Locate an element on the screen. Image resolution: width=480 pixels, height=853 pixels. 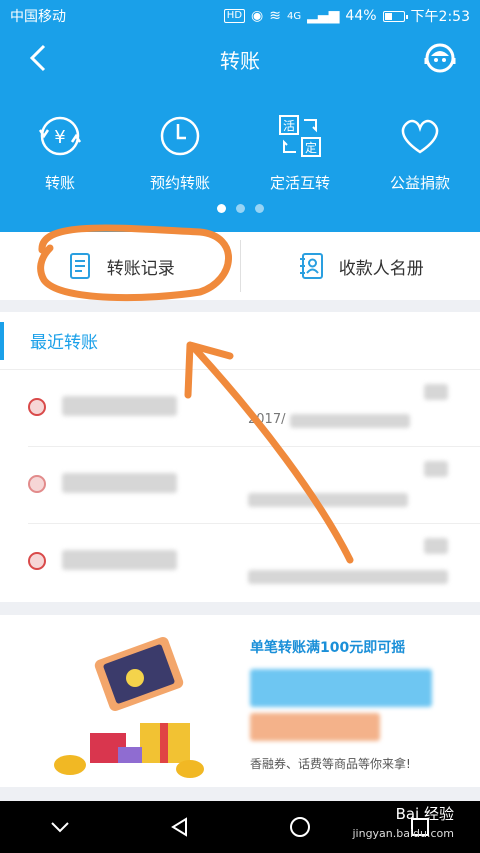
wifi-icon: ≋ is located at coordinates (275, 16).